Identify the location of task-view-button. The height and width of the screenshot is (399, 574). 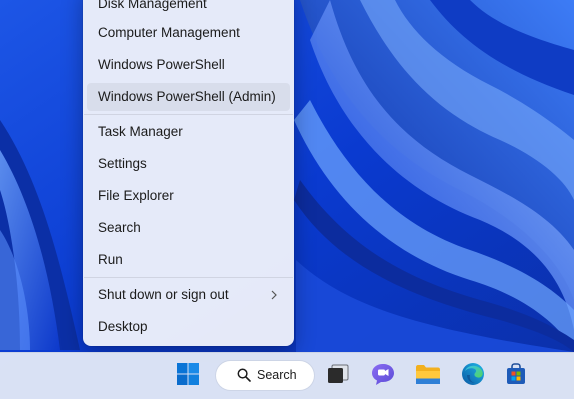
(338, 376).